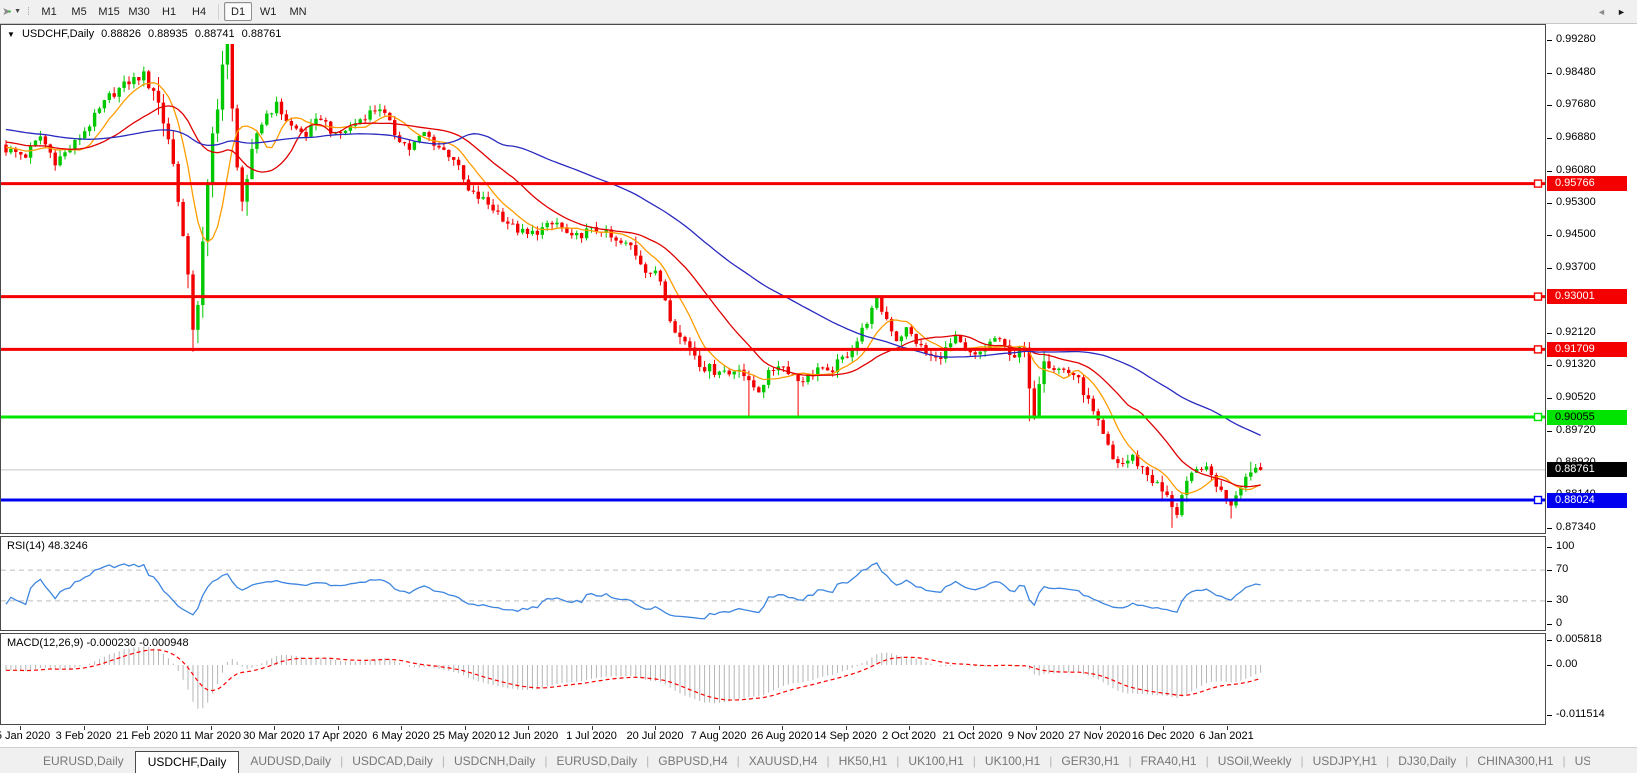 Image resolution: width=1637 pixels, height=773 pixels. Describe the element at coordinates (1345, 761) in the screenshot. I see `chart-tab-usdjpy-h1: USDJPY,H1` at that location.